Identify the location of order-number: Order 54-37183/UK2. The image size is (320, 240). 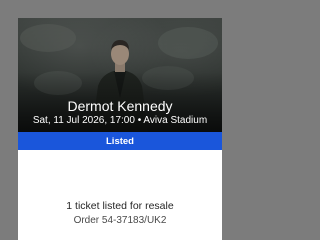
(120, 220).